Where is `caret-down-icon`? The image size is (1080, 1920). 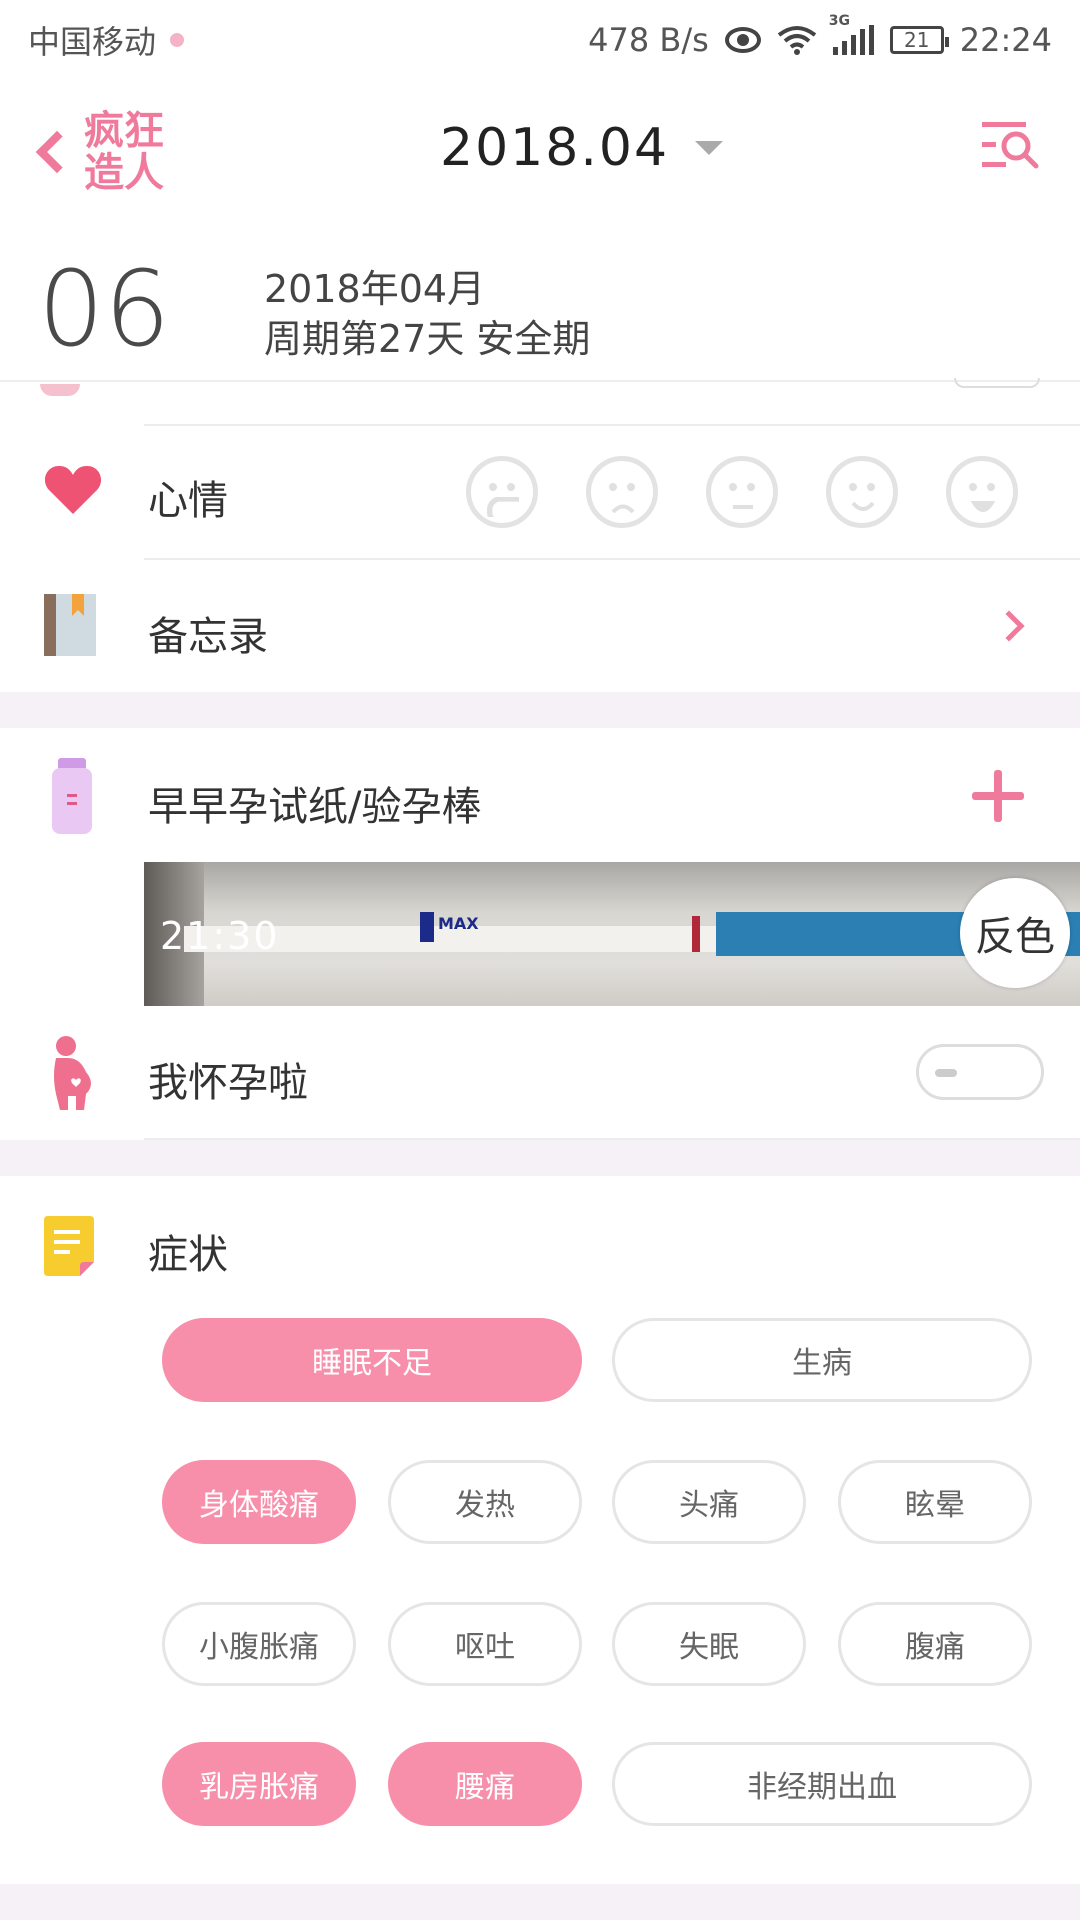 caret-down-icon is located at coordinates (709, 148).